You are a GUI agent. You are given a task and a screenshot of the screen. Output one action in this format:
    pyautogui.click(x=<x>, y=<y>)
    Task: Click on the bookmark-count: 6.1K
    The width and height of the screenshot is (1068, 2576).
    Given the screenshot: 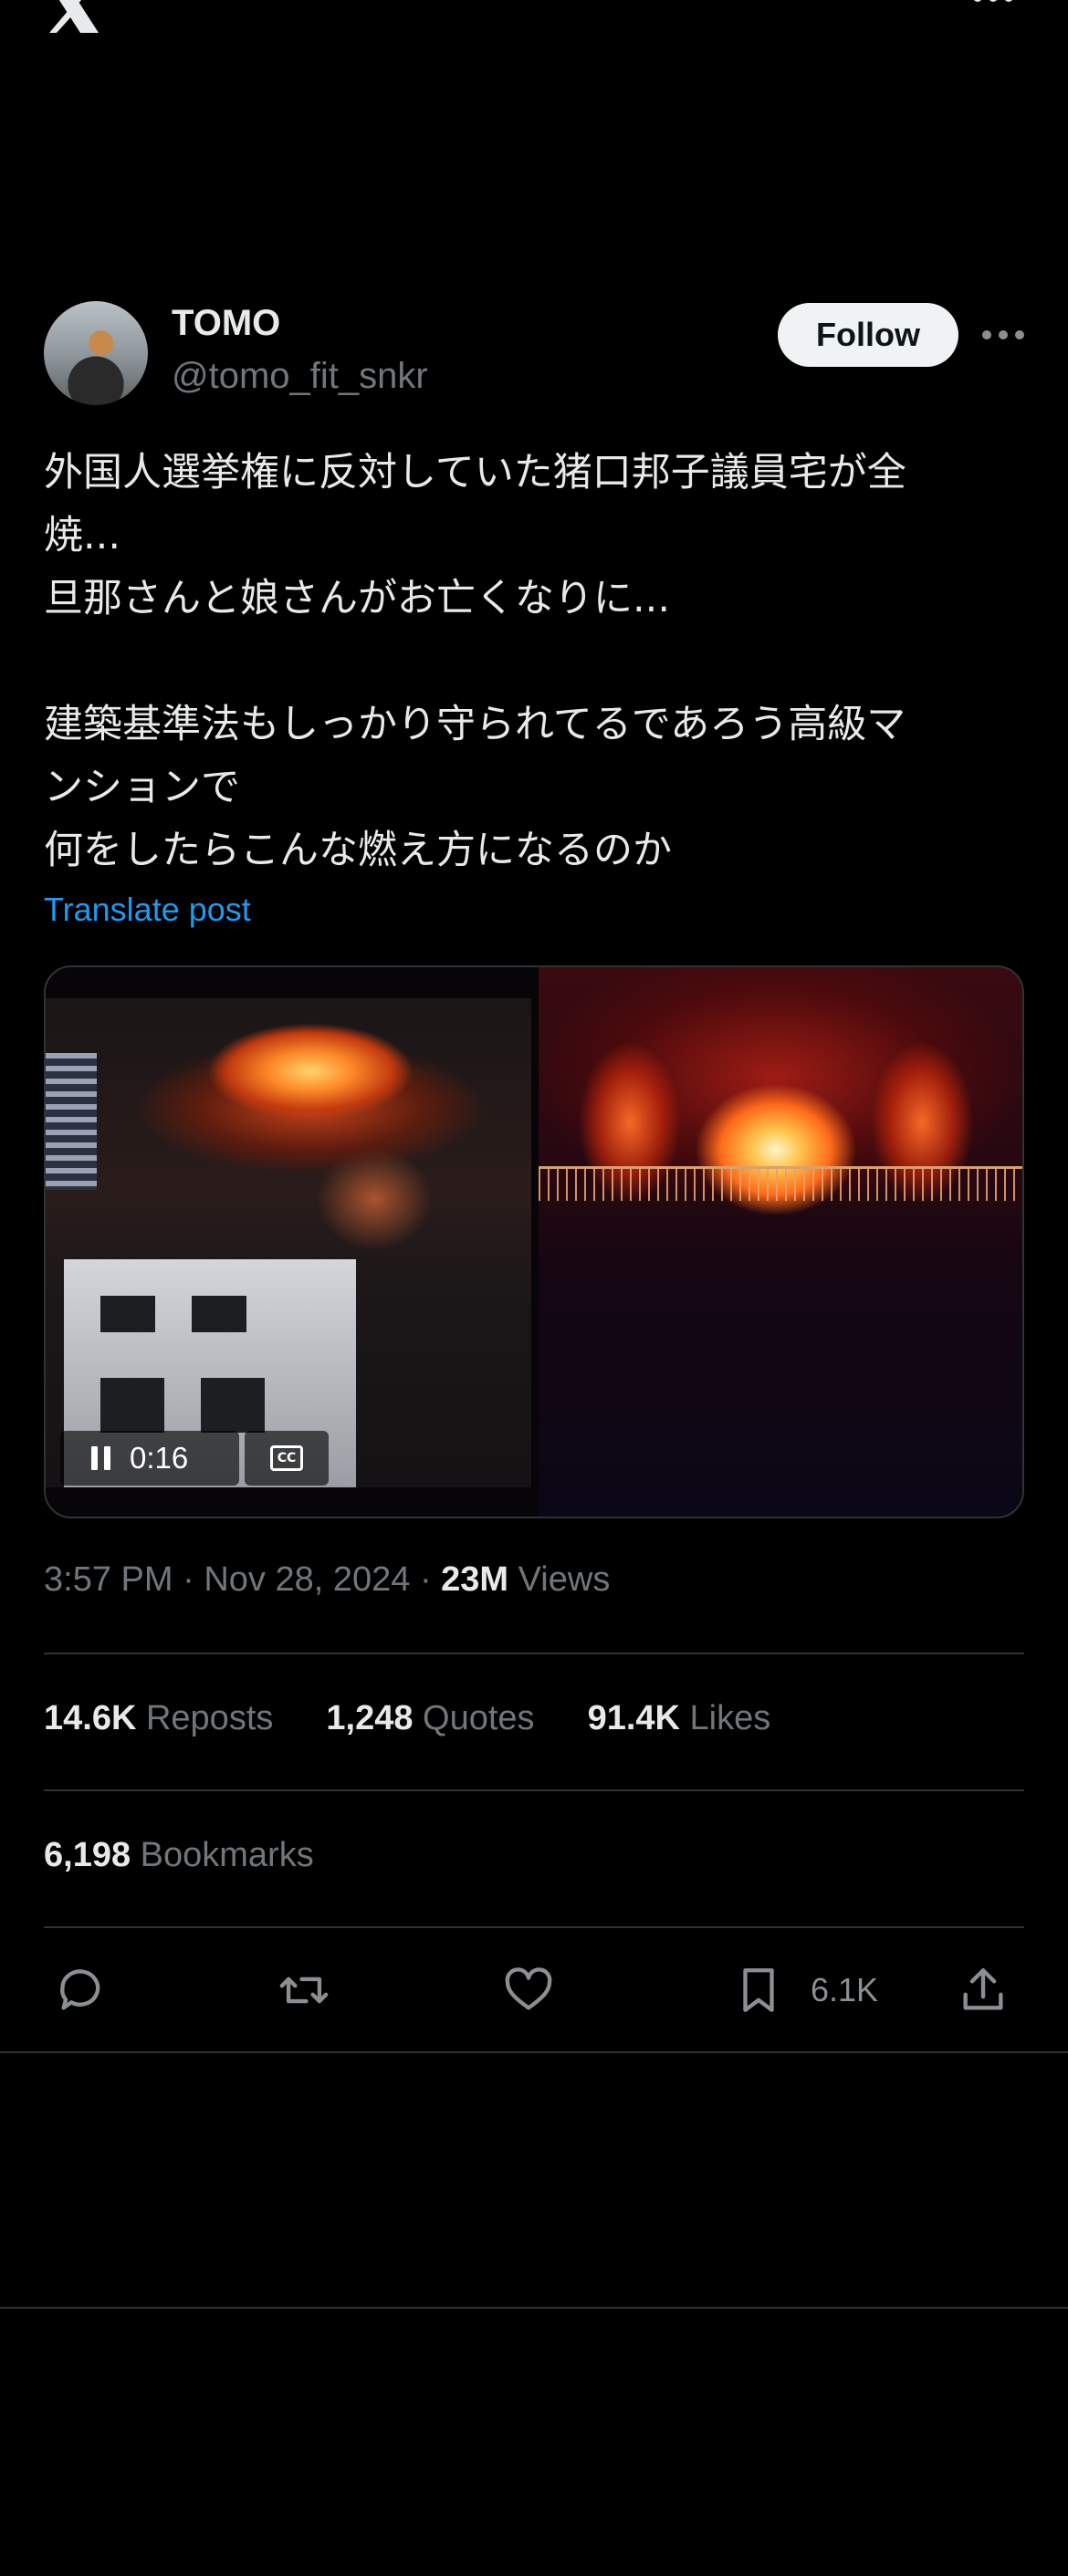 What is the action you would take?
    pyautogui.click(x=845, y=1989)
    